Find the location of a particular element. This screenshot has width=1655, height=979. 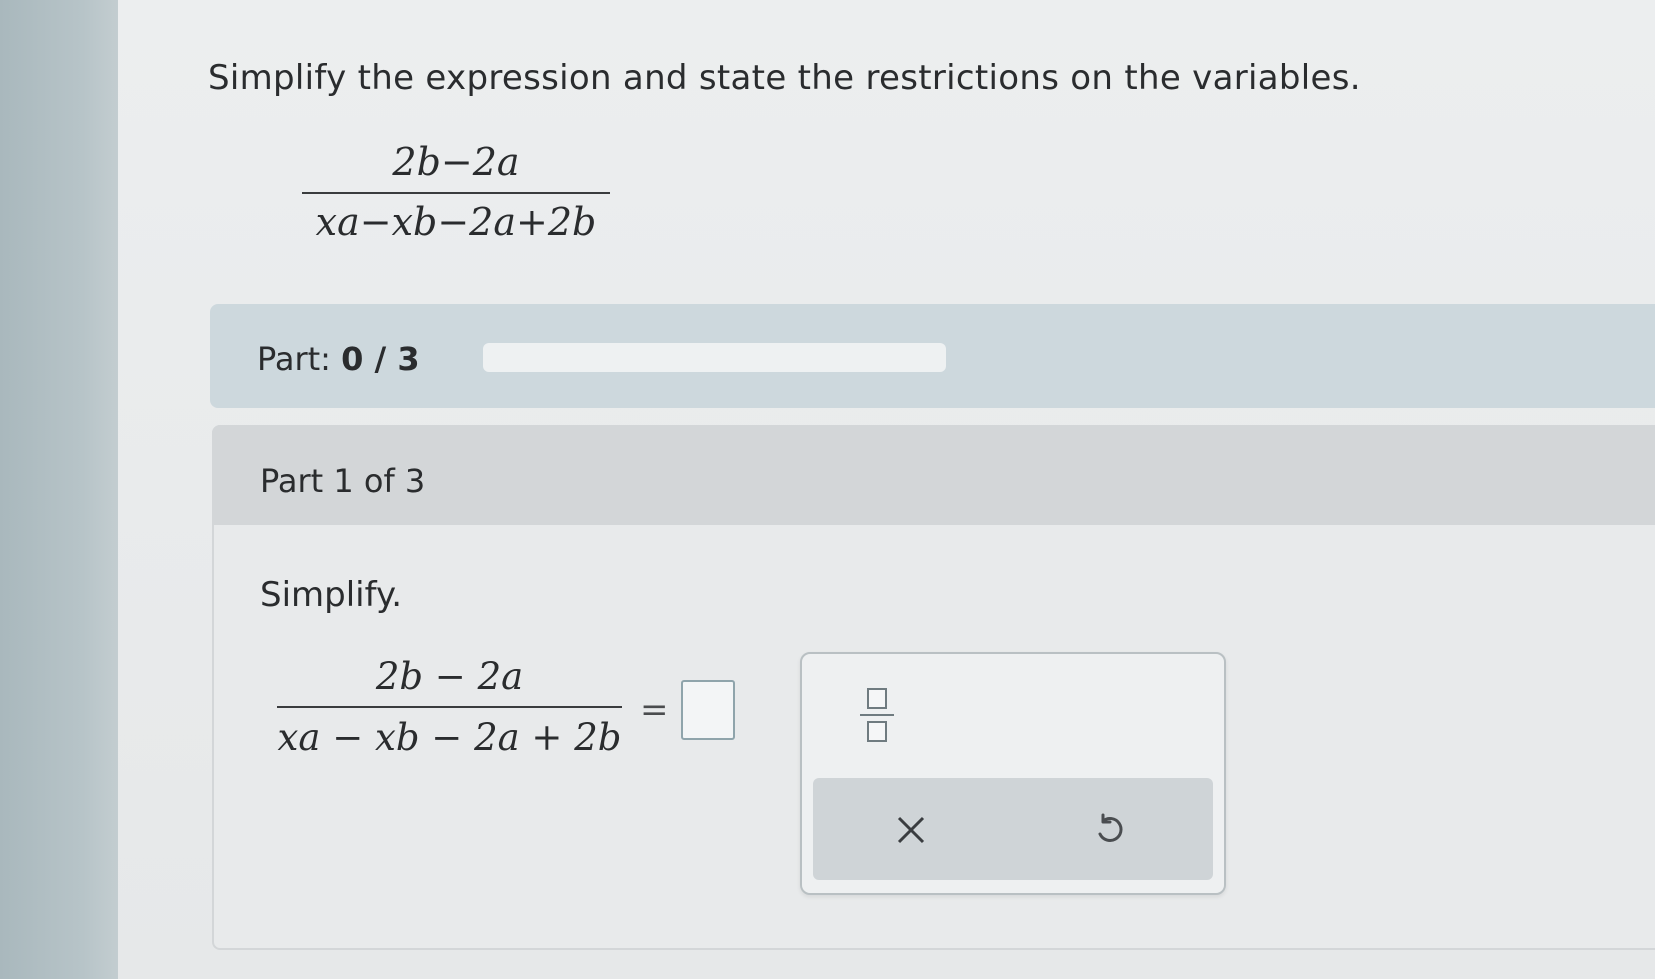

question-denominator: xa−xb−2a+2b is located at coordinates (456, 222).